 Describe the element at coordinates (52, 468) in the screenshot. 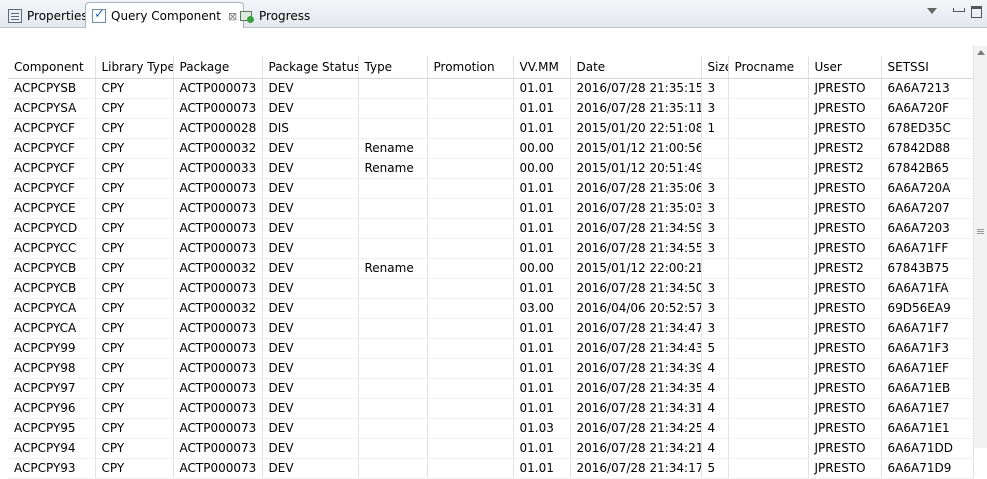

I see `table-cell: ACPCPY93` at that location.